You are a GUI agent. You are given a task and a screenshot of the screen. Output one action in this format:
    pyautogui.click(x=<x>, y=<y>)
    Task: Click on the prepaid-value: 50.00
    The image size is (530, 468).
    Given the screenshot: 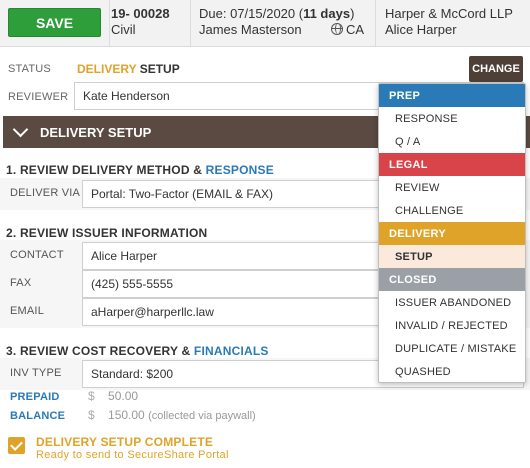 What is the action you would take?
    pyautogui.click(x=123, y=396)
    